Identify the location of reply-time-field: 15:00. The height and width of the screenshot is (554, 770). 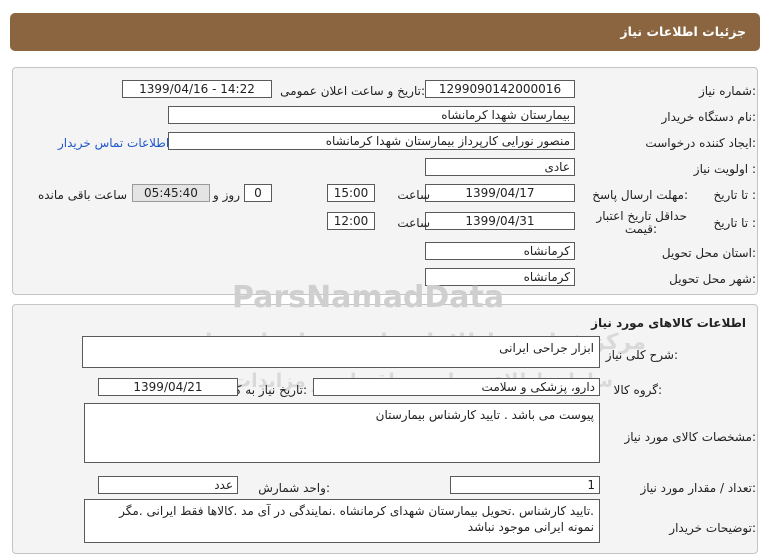
(351, 193).